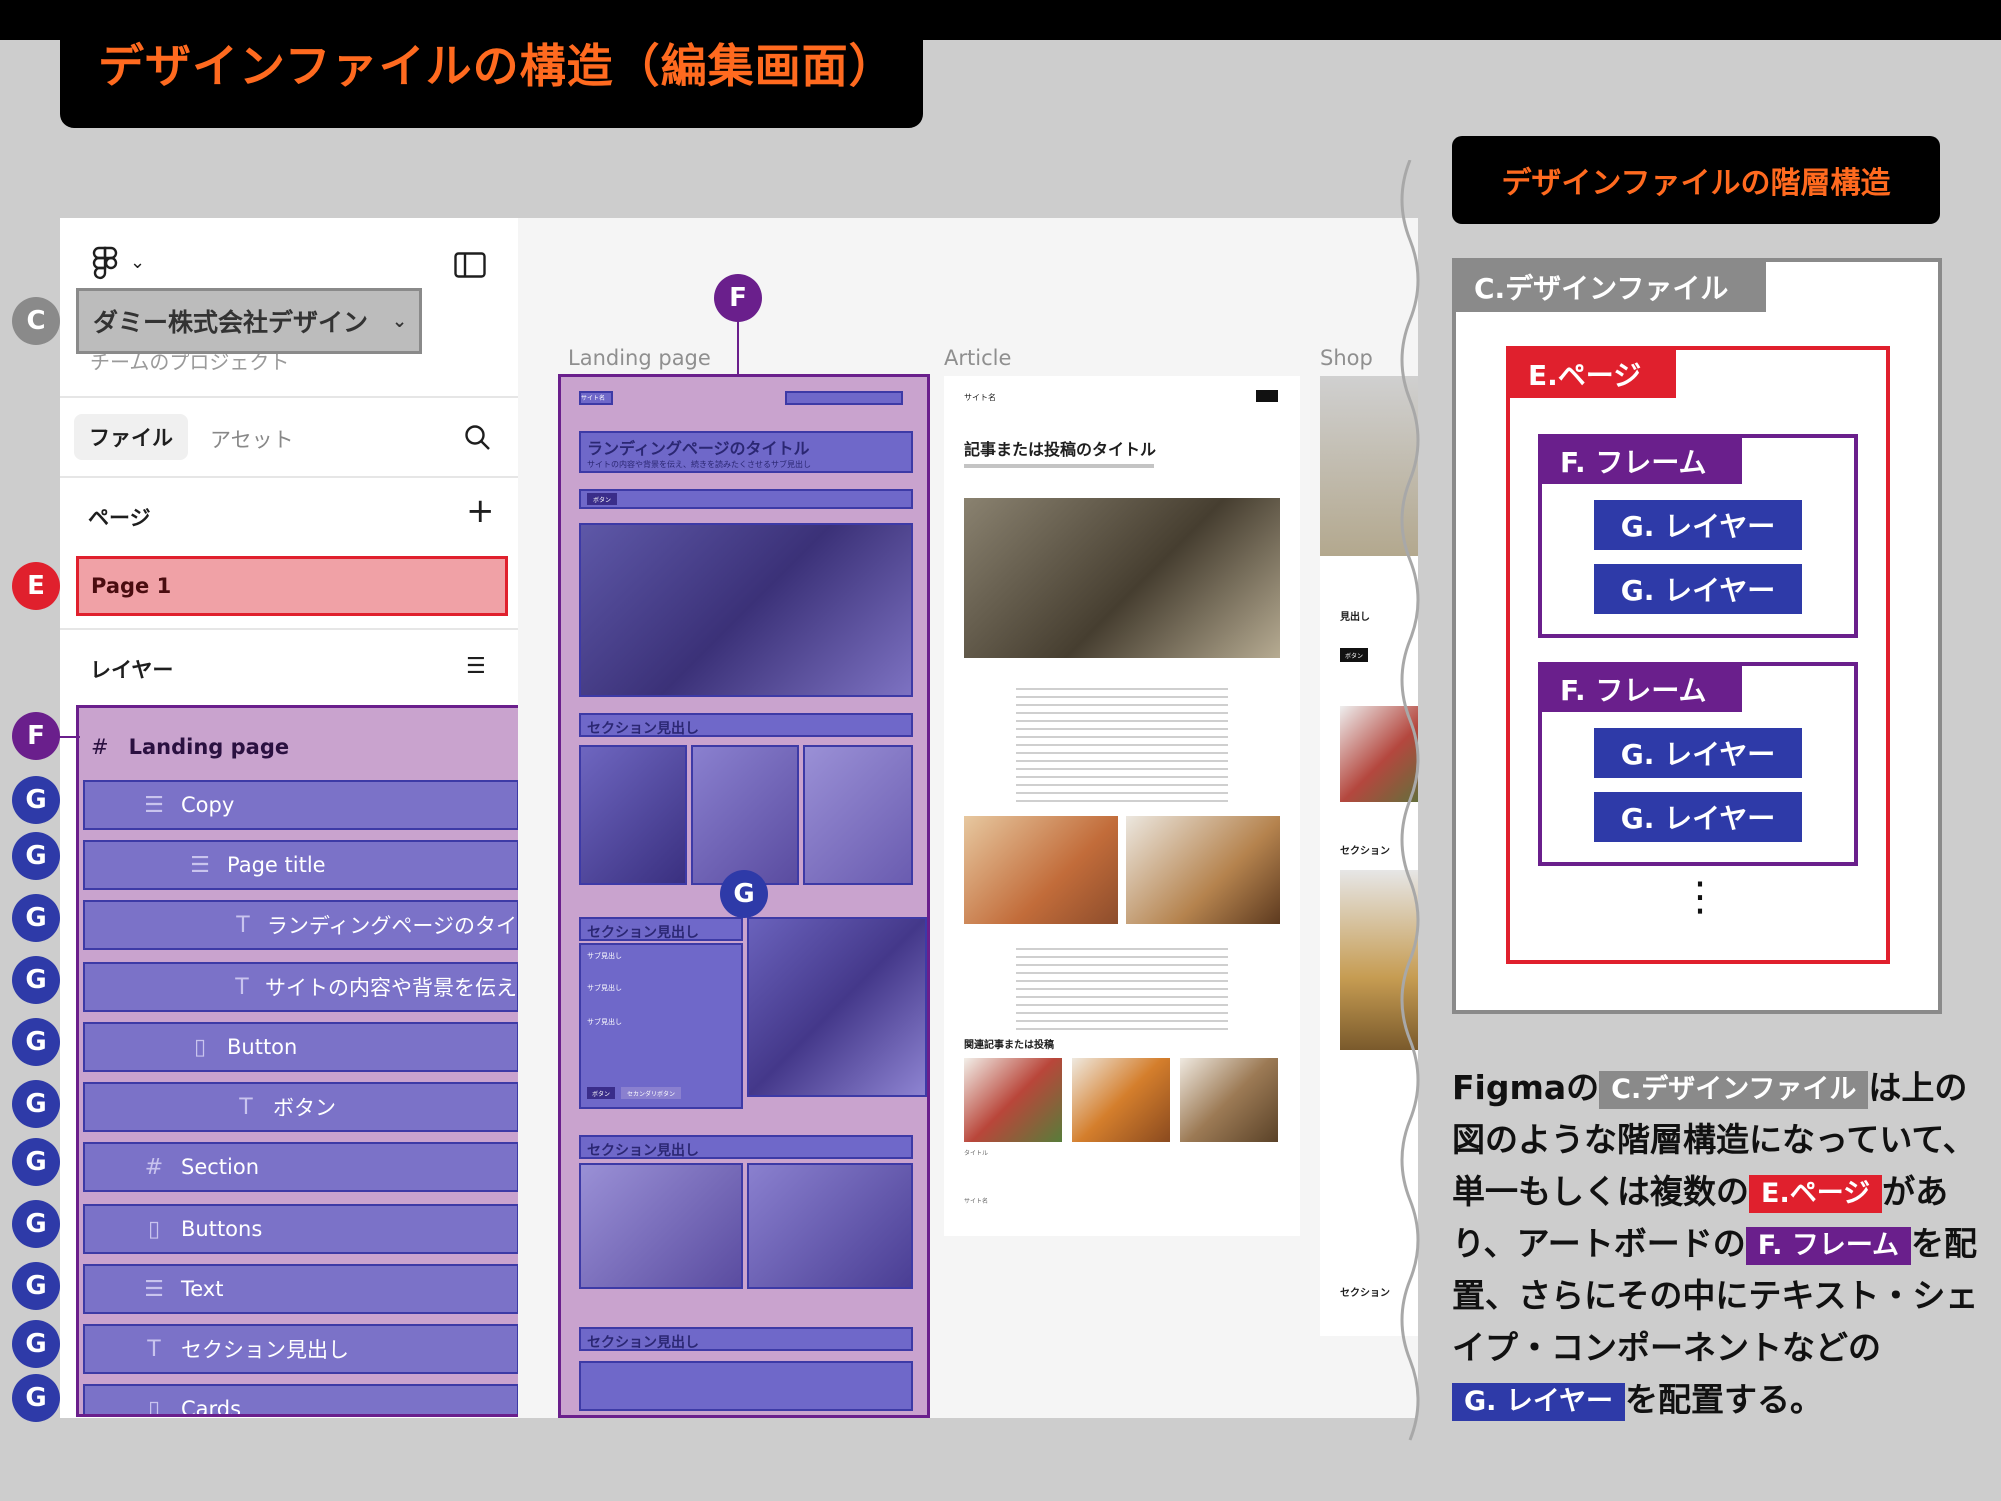  Describe the element at coordinates (202, 1289) in the screenshot. I see `layer-label: Text` at that location.